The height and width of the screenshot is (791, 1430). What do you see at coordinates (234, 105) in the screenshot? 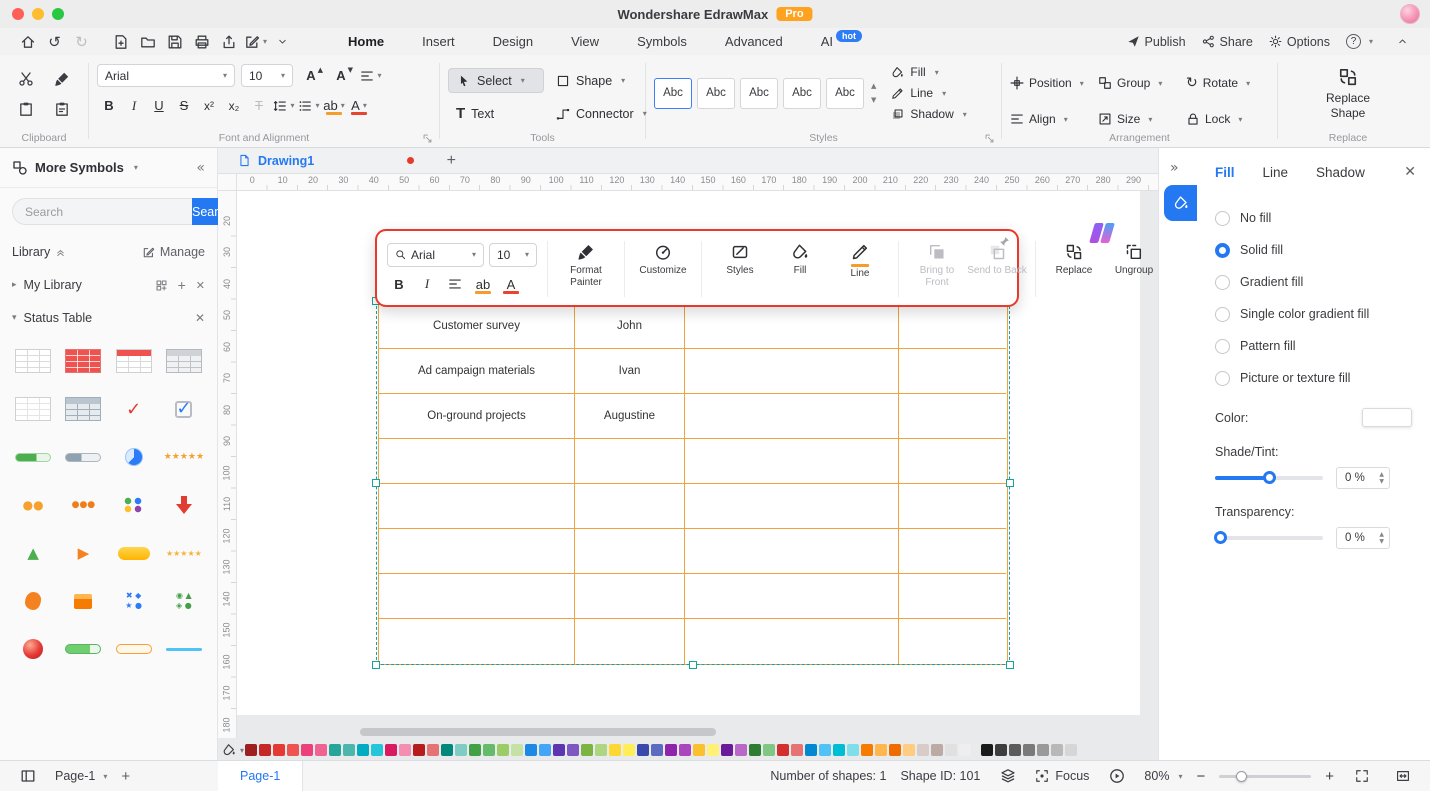
I see `subscript-button: x₂` at bounding box center [234, 105].